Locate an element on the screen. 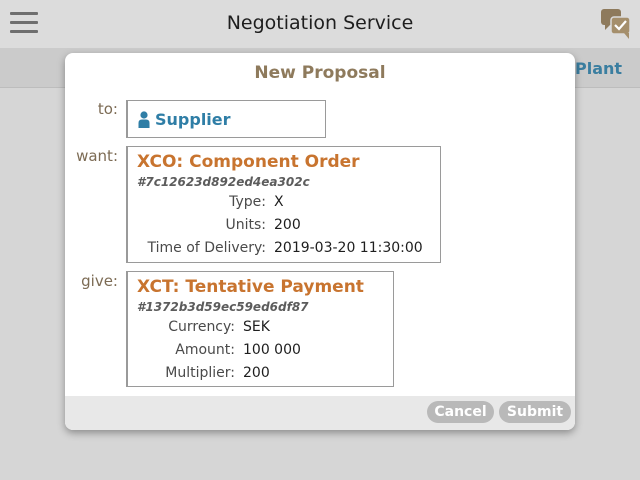 Image resolution: width=640 pixels, height=480 pixels. app-bar: Negotiation Service is located at coordinates (320, 24).